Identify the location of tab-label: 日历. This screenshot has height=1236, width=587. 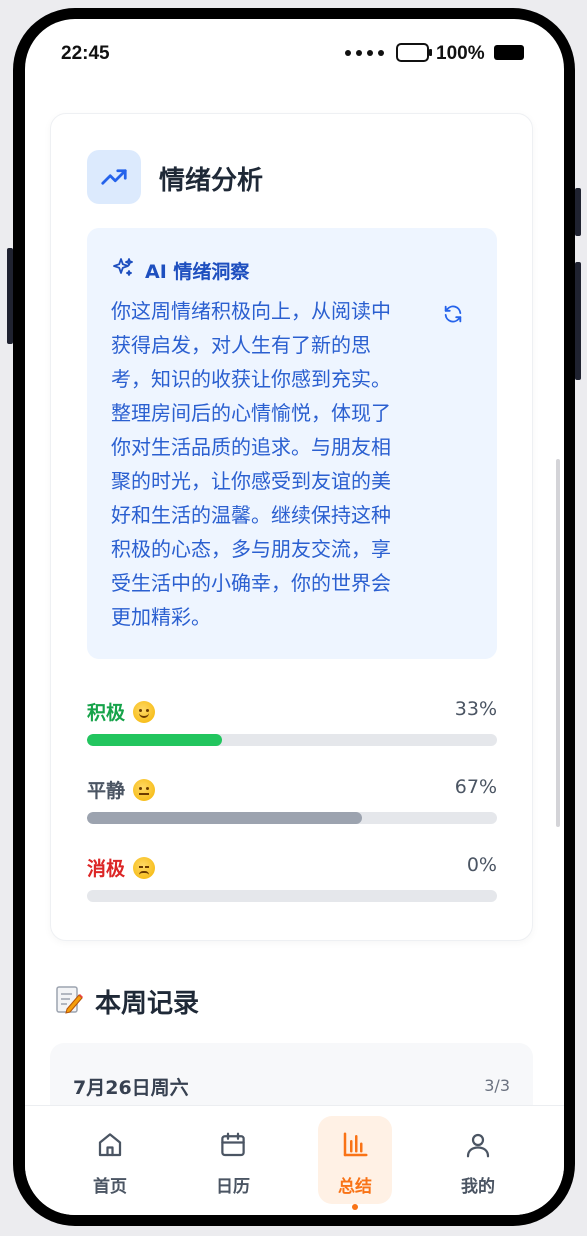
(233, 1187).